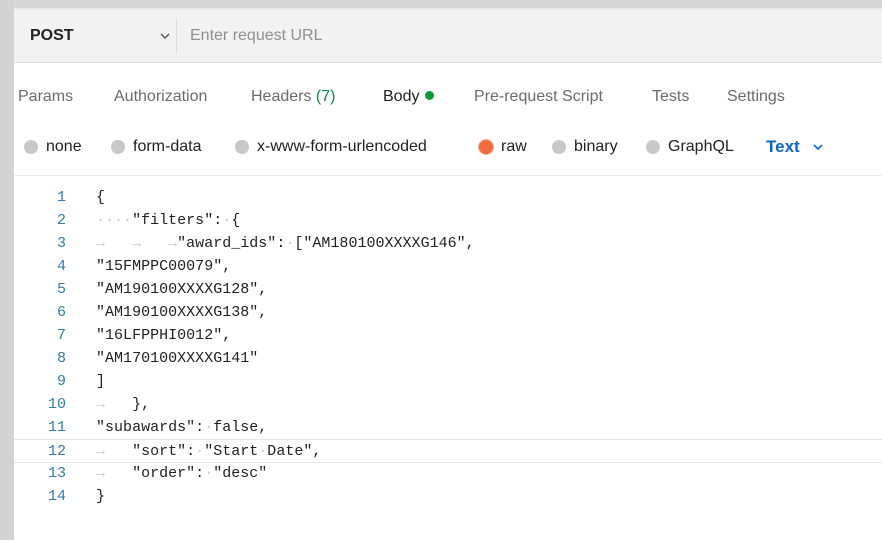 This screenshot has width=882, height=540. Describe the element at coordinates (409, 97) in the screenshot. I see `tab-body: Body` at that location.